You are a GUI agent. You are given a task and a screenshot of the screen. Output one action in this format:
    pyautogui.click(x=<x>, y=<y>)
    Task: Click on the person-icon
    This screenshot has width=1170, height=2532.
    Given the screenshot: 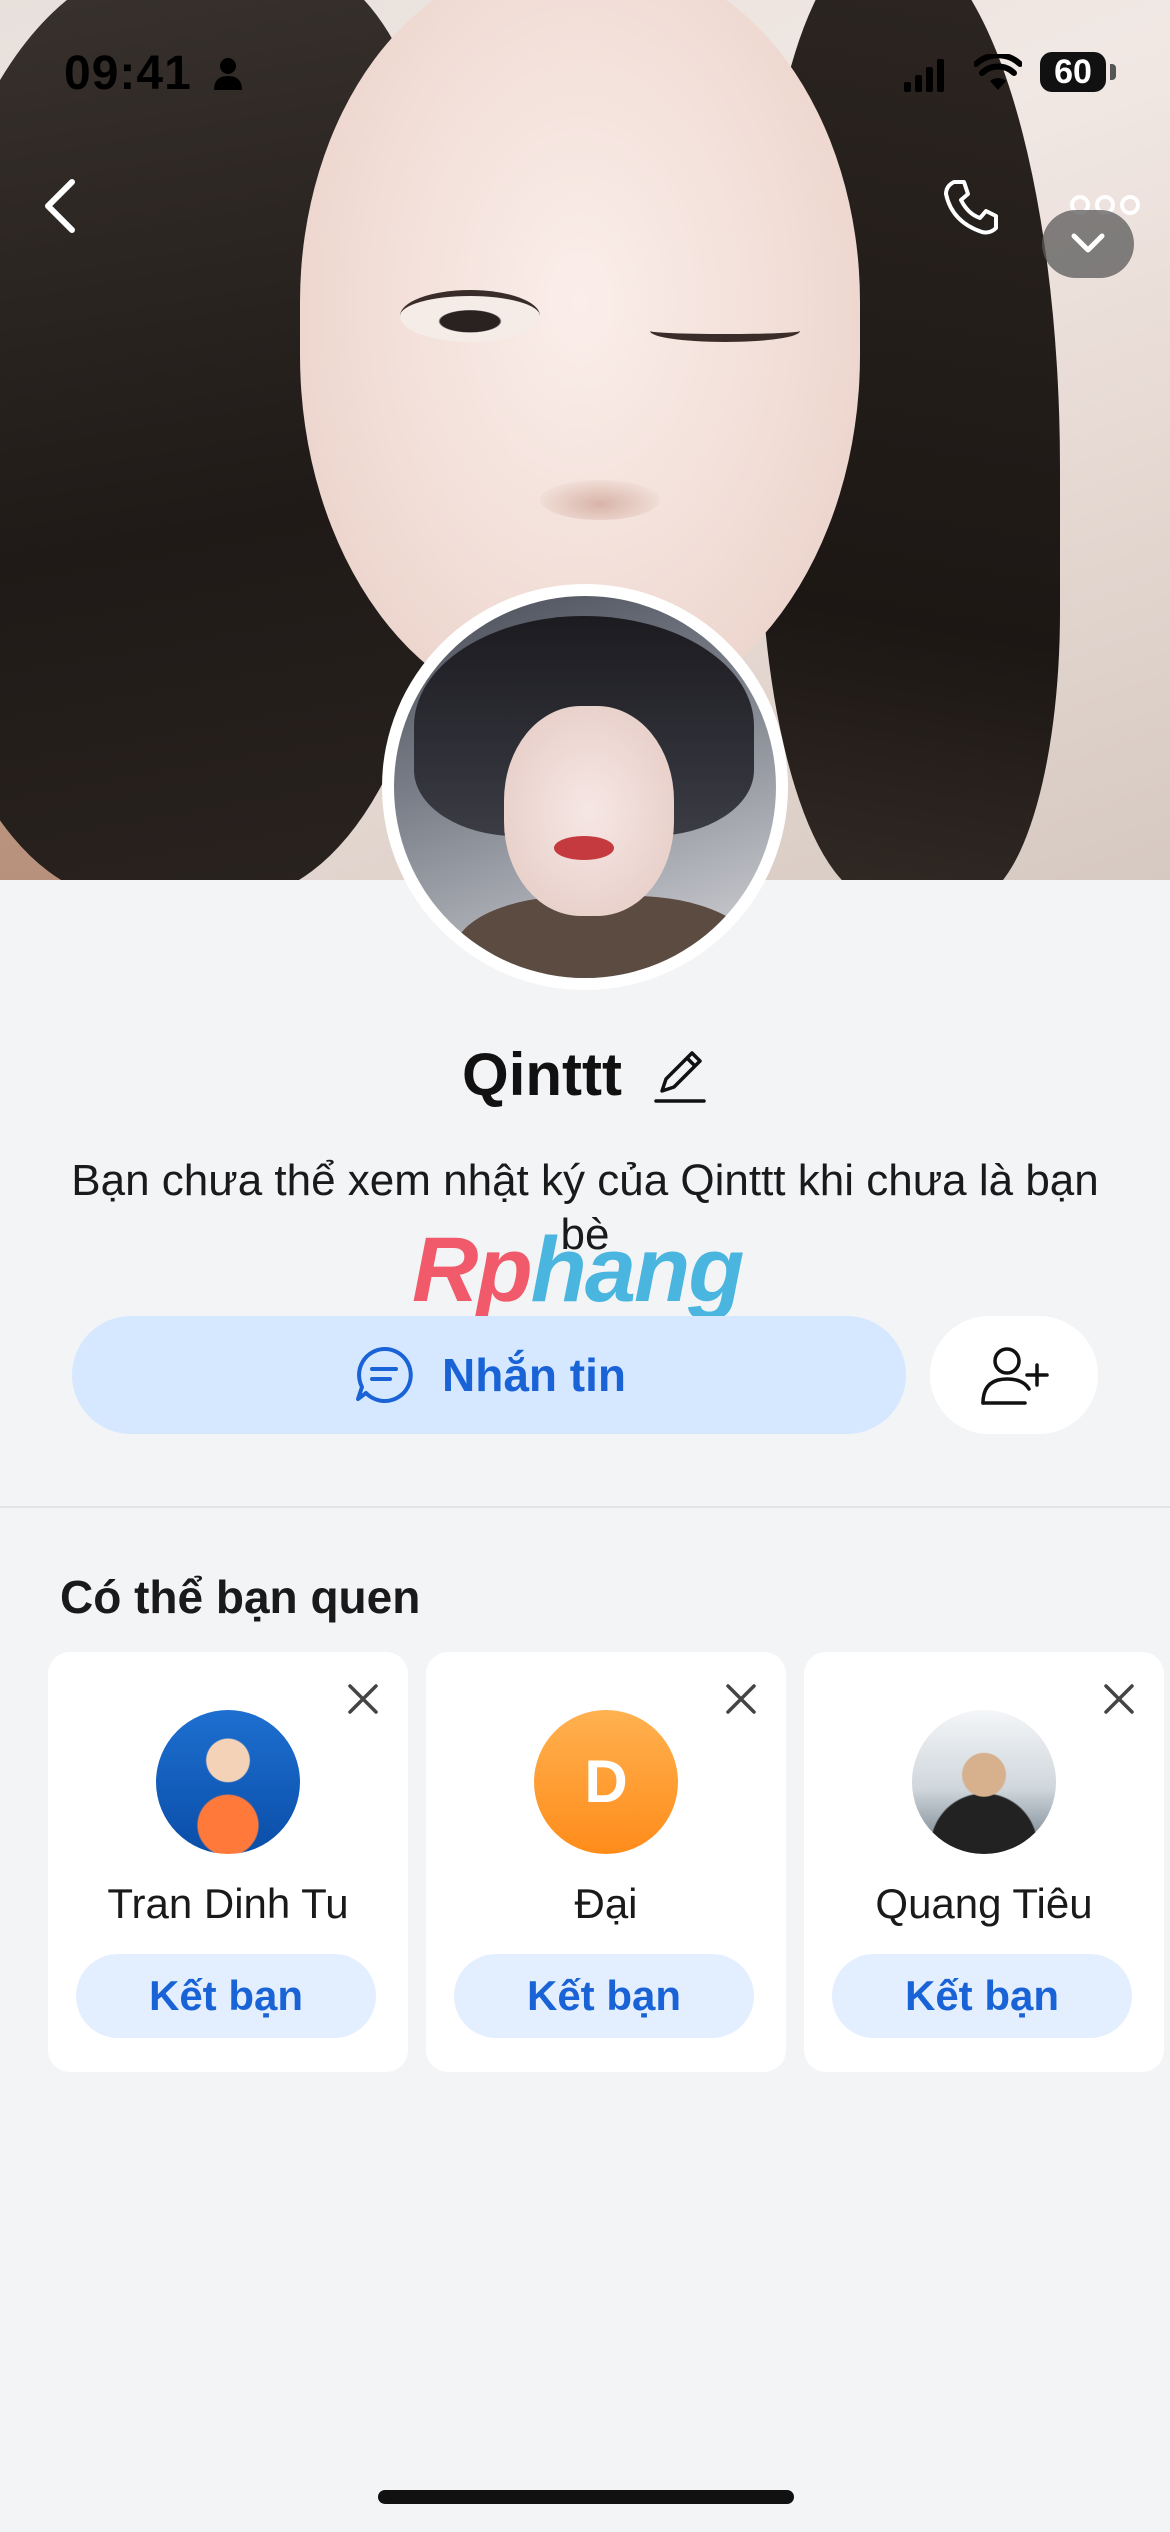 What is the action you would take?
    pyautogui.click(x=228, y=74)
    